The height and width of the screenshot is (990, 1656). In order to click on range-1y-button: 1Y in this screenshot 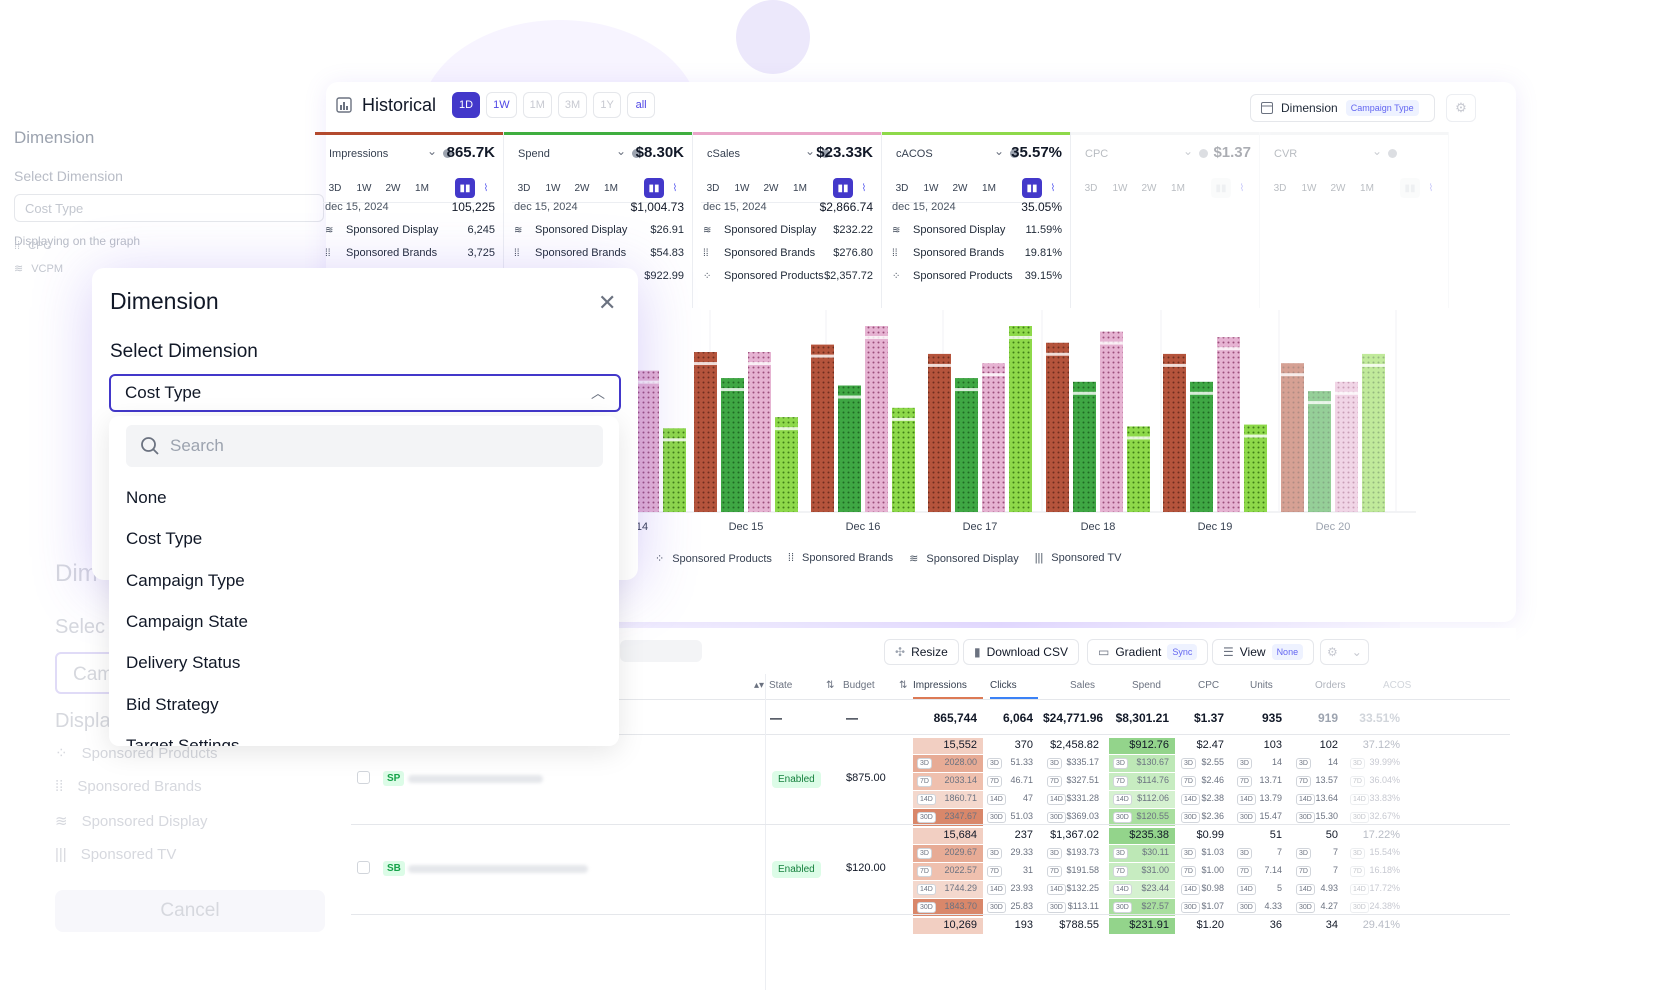, I will do `click(607, 105)`.